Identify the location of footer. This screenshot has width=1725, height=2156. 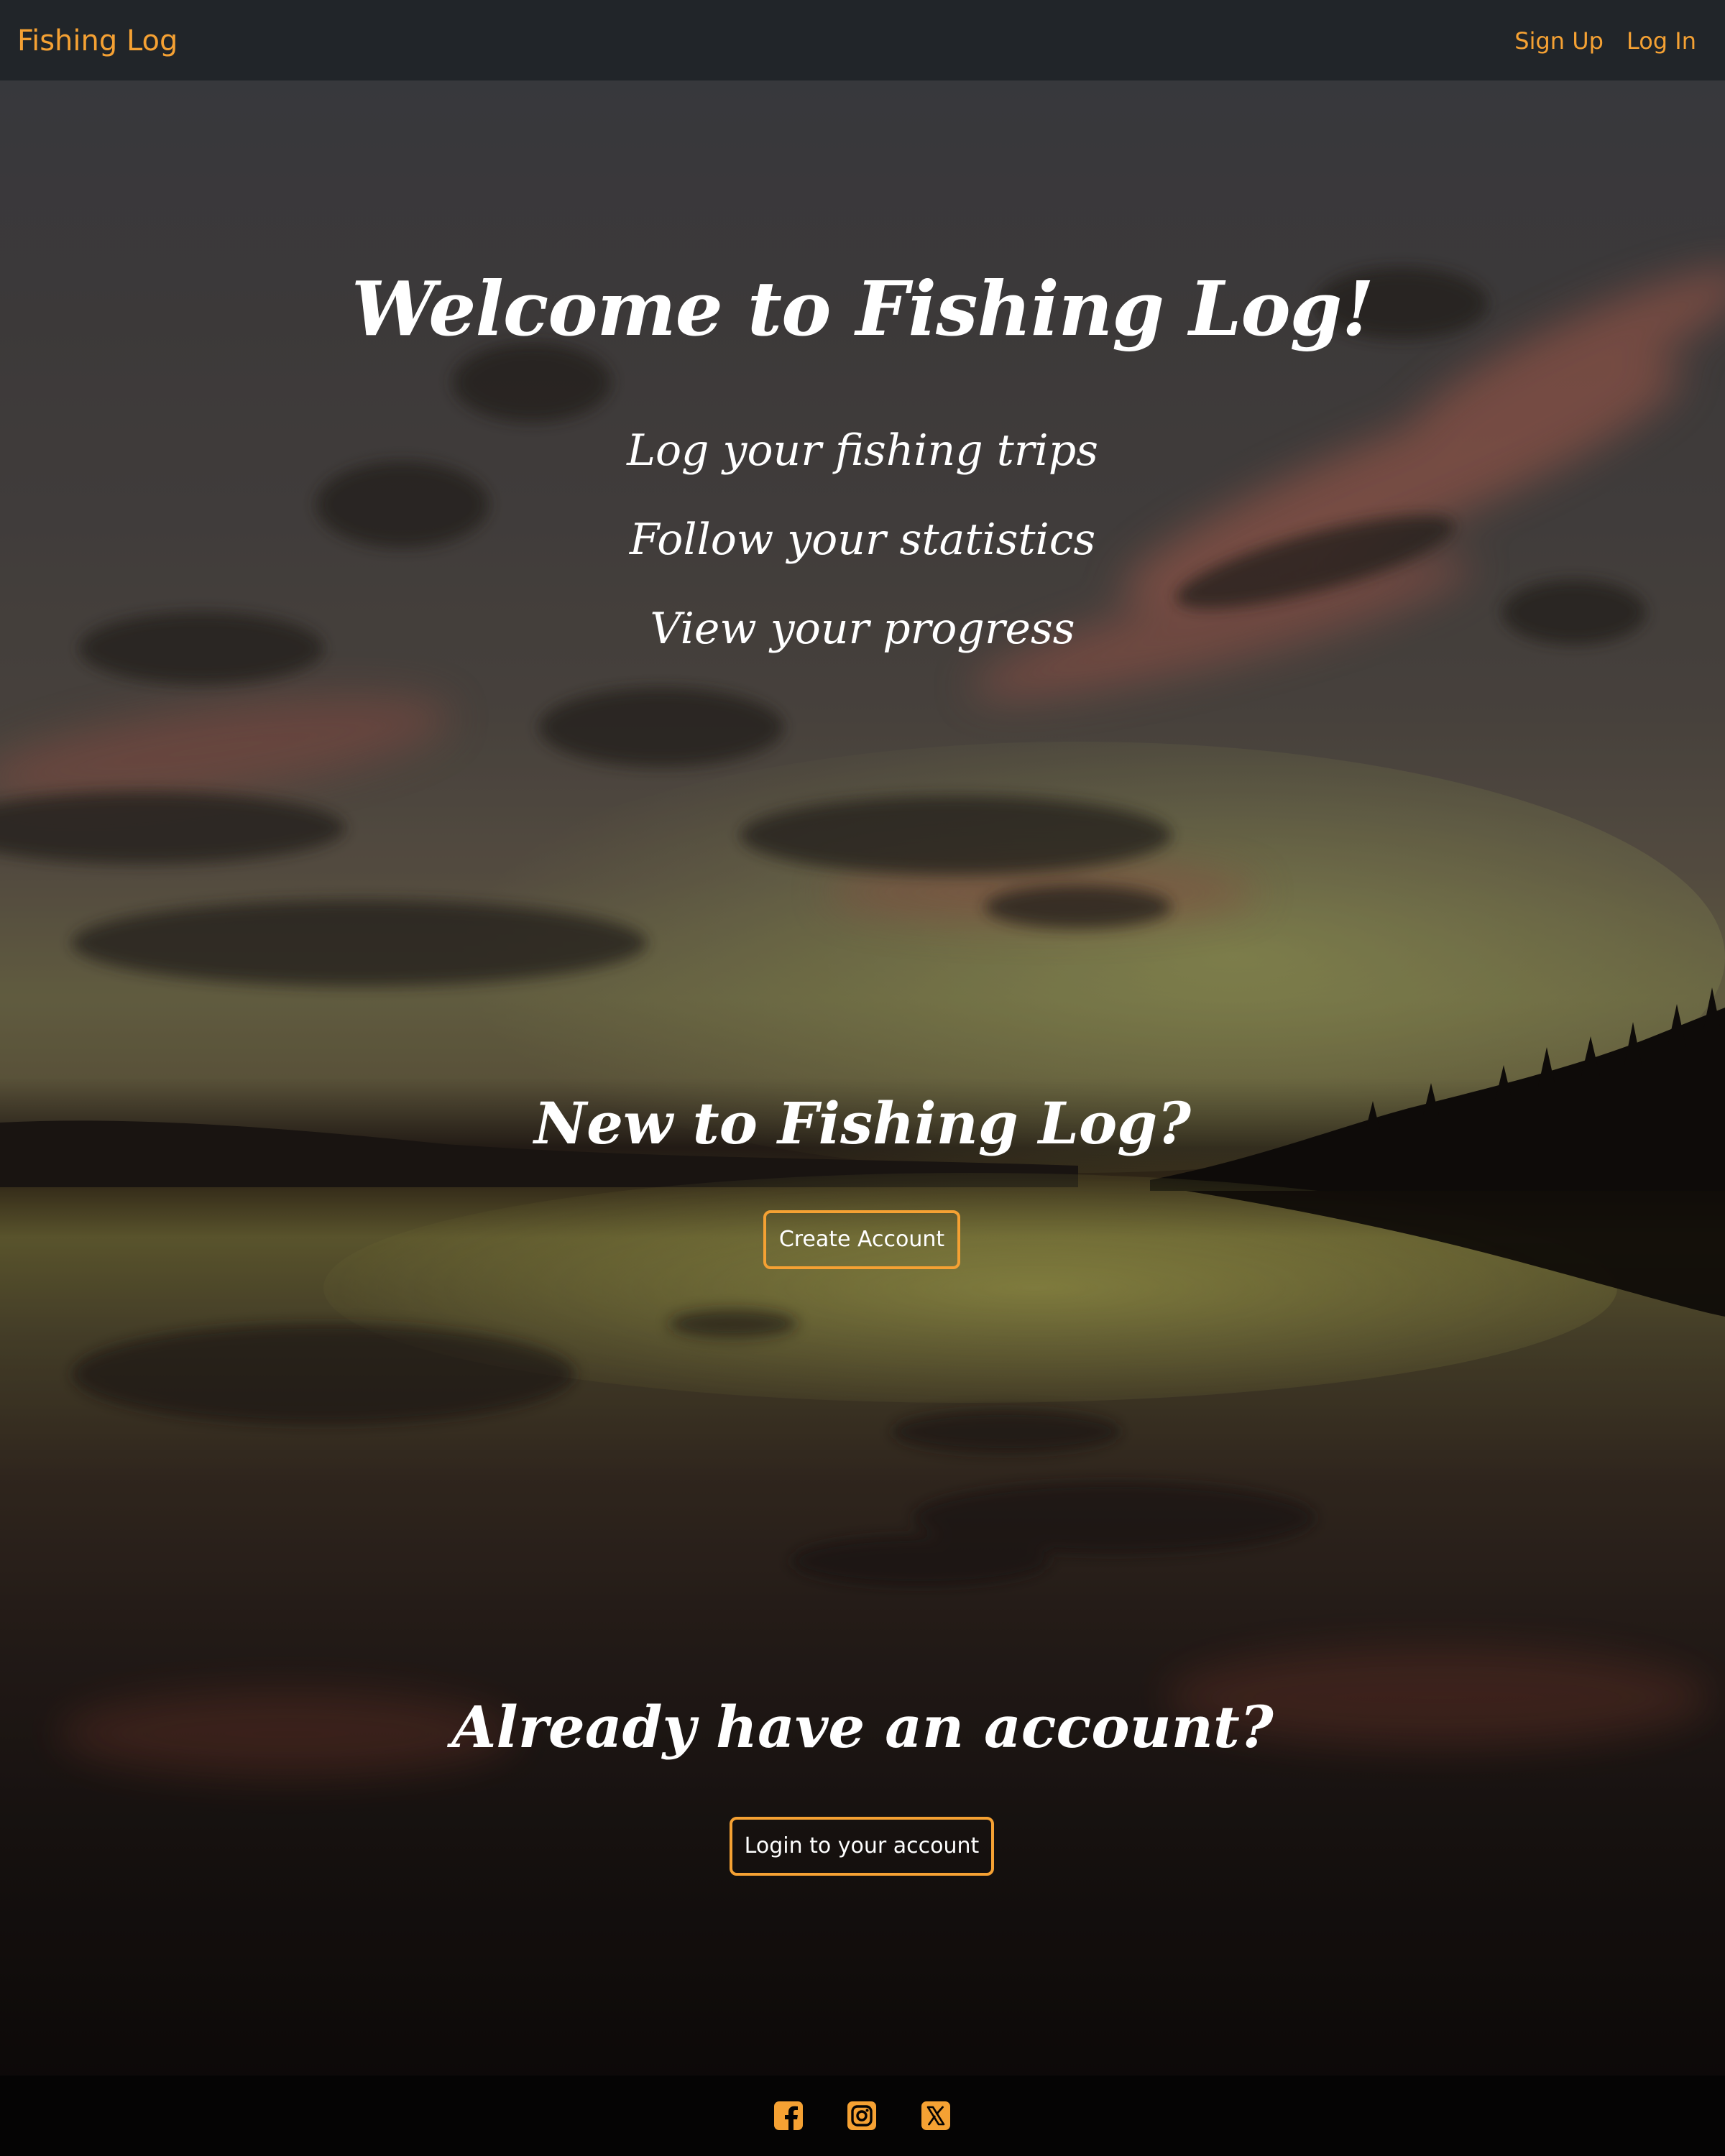
(862, 2116).